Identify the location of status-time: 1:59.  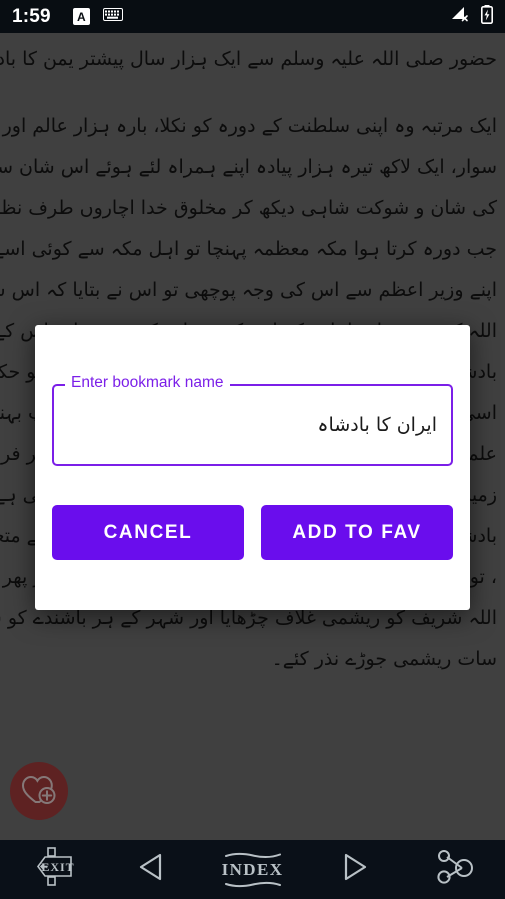
(31, 16).